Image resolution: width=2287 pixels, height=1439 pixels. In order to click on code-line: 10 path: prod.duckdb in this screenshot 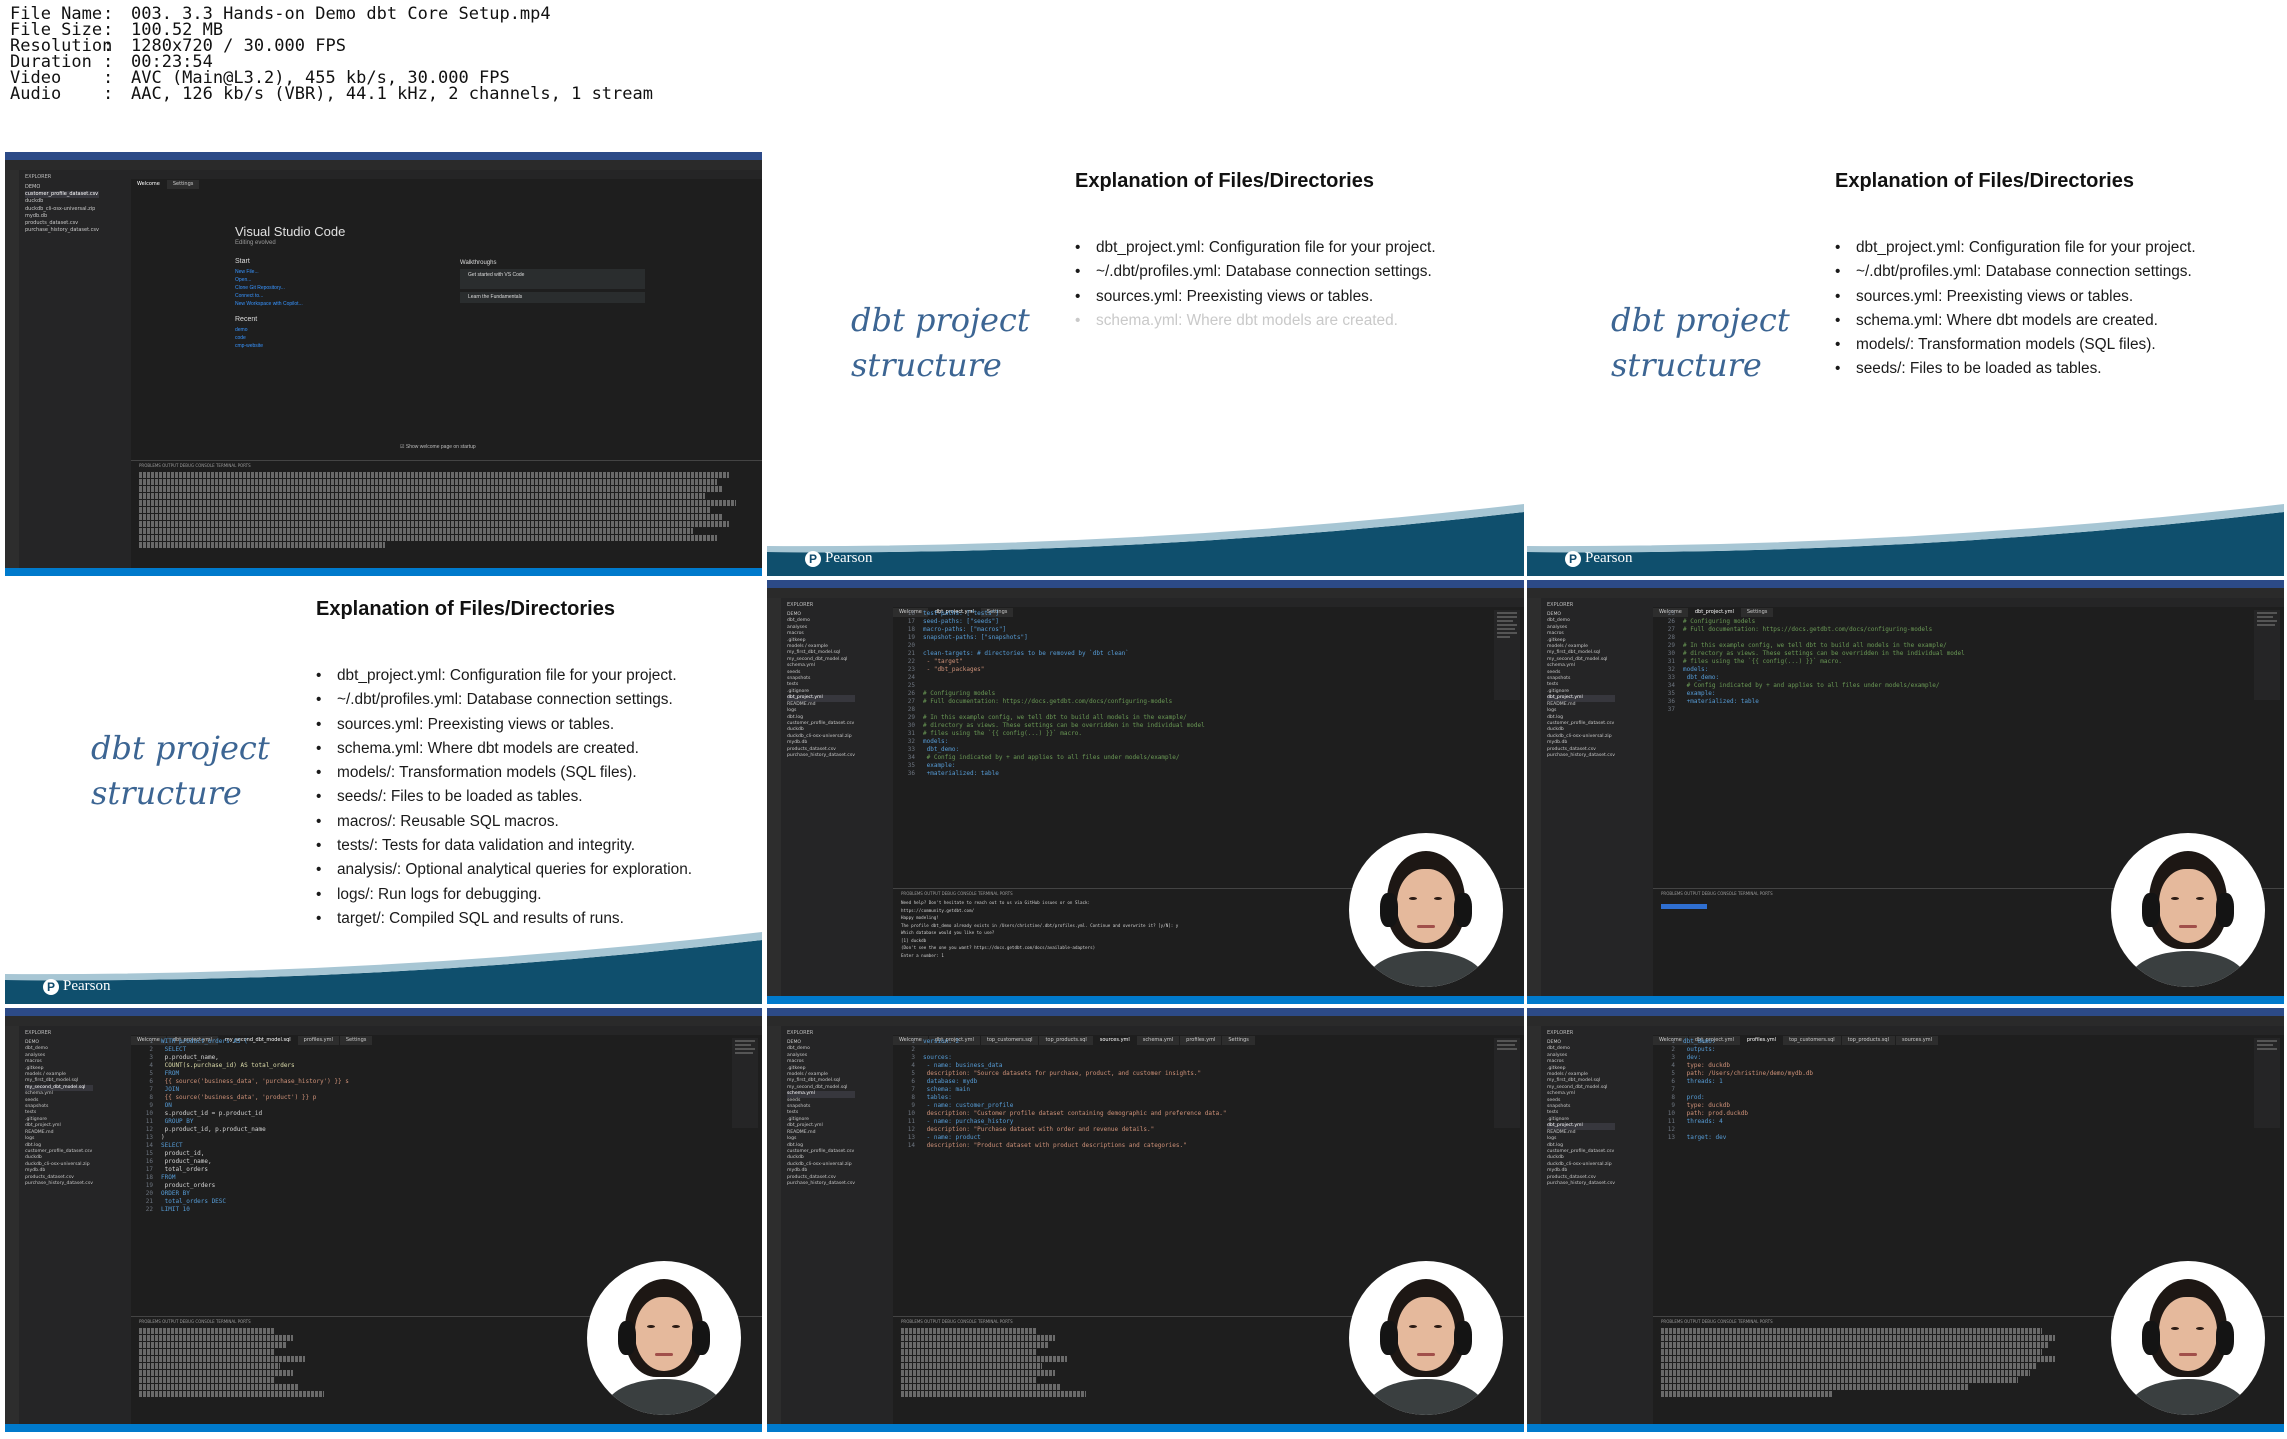, I will do `click(1708, 1113)`.